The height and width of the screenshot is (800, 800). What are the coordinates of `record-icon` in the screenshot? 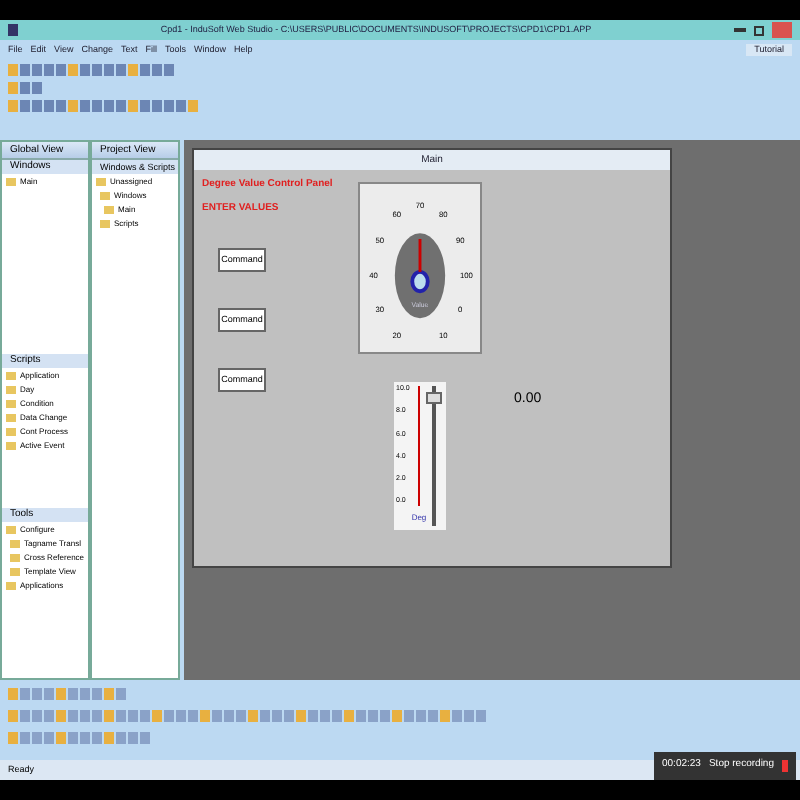 It's located at (785, 766).